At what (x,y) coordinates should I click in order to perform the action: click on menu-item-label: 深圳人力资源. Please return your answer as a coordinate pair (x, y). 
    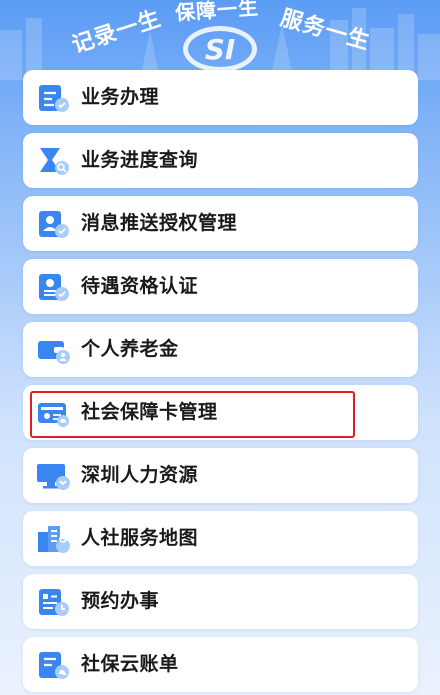
    Looking at the image, I should click on (140, 475).